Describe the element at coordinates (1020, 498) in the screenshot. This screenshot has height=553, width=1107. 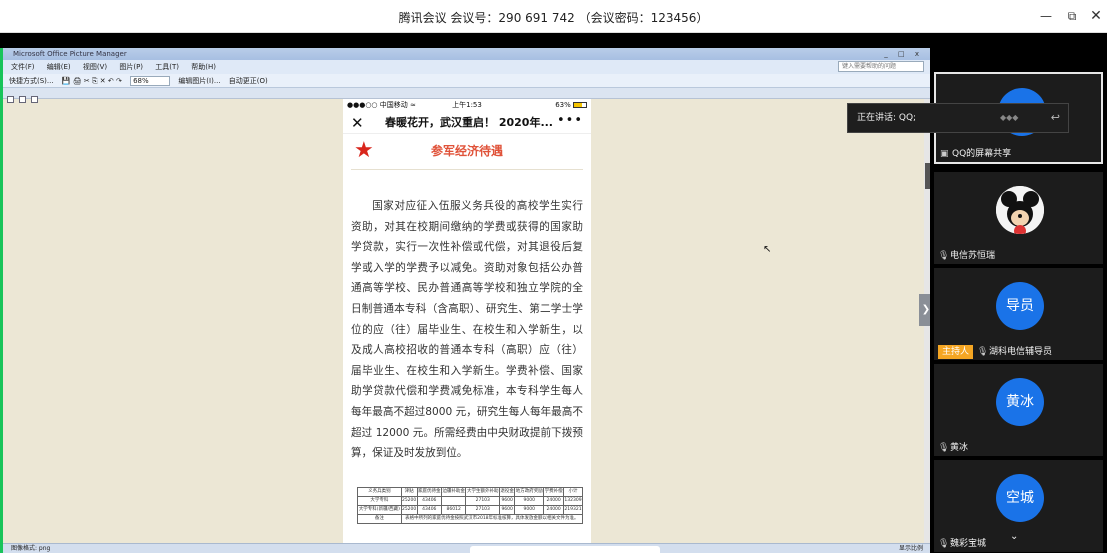
I see `avatar: 空城` at that location.